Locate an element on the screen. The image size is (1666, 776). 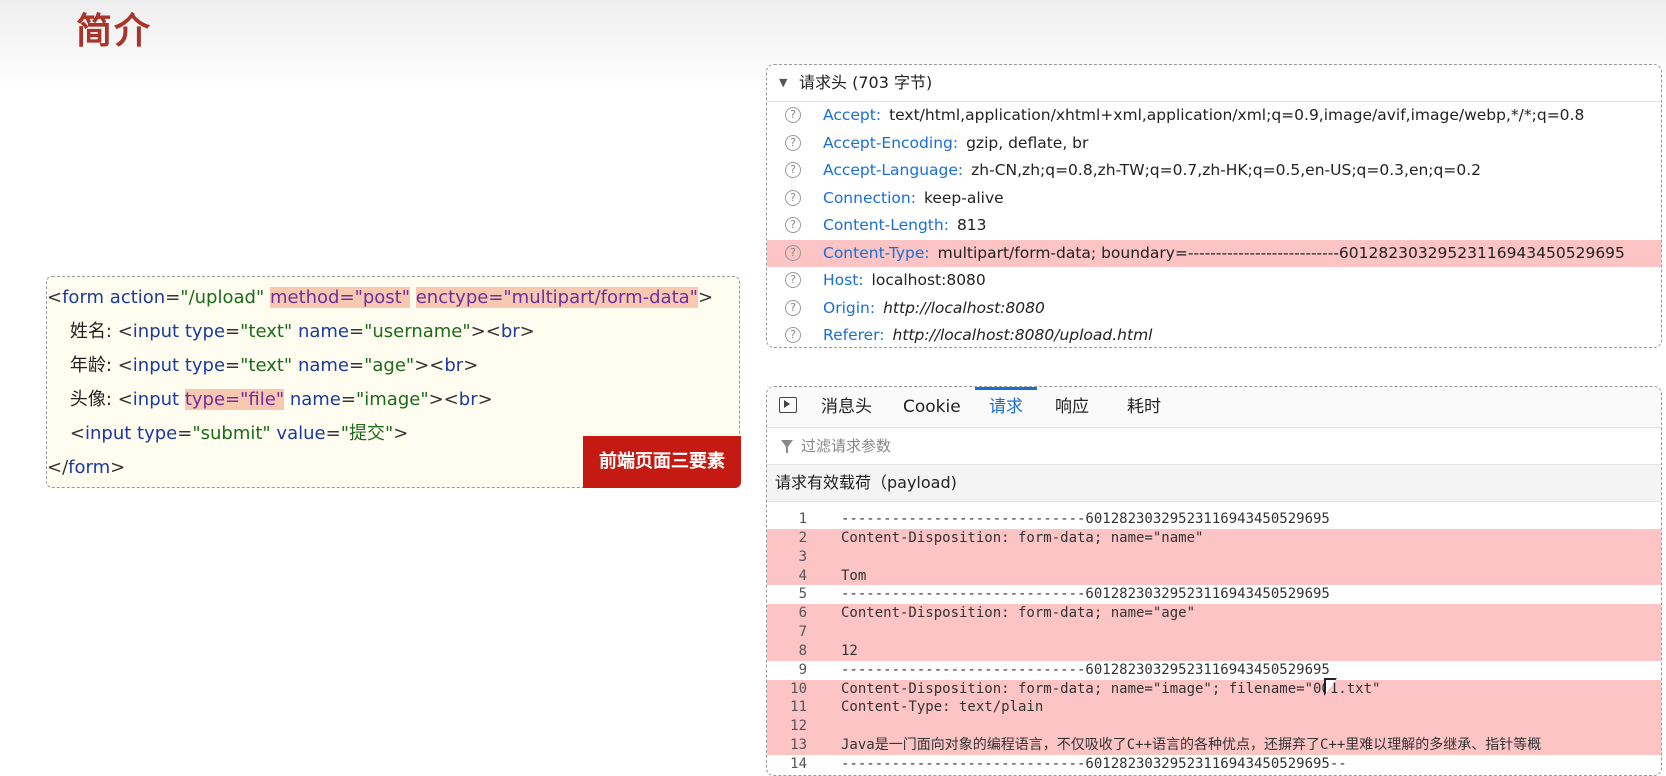
tab-headers: 消息头 is located at coordinates (846, 407).